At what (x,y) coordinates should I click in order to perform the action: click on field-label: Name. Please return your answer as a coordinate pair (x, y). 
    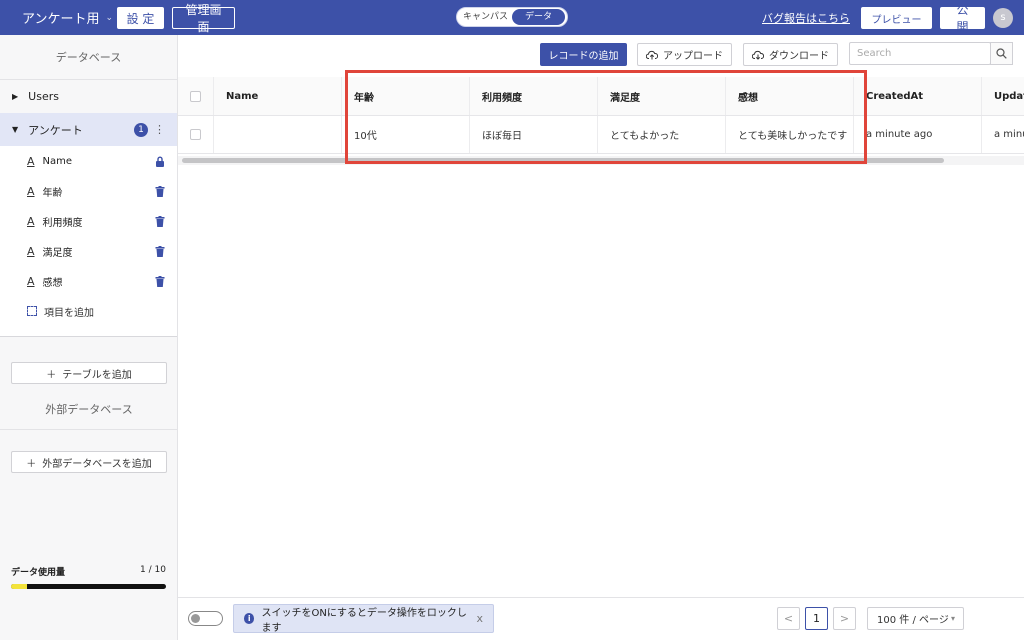
    Looking at the image, I should click on (57, 161).